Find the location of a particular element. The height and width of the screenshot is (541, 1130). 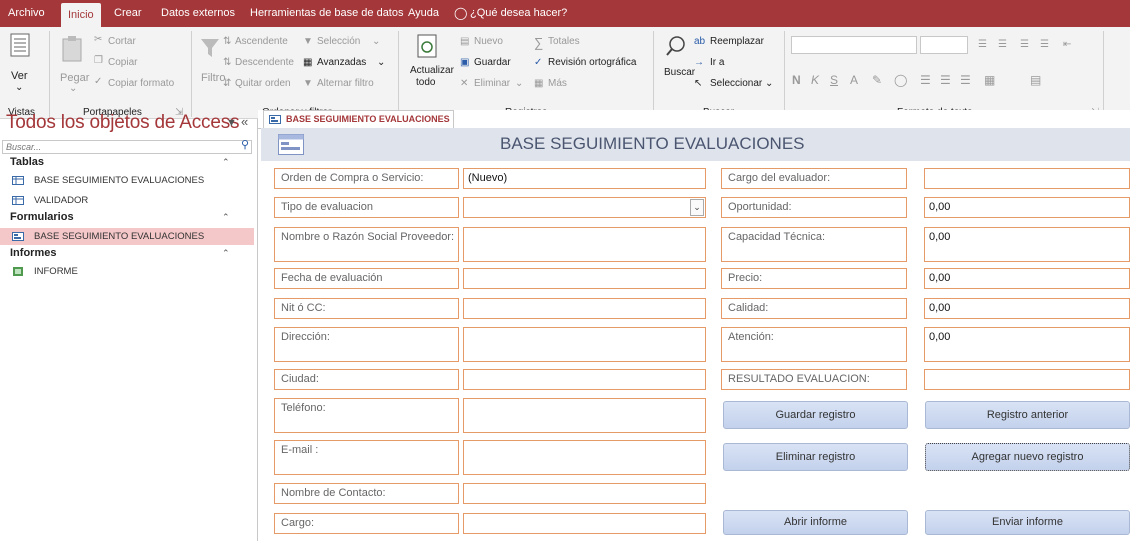

remove-sort-button: Quitar orden is located at coordinates (263, 83).